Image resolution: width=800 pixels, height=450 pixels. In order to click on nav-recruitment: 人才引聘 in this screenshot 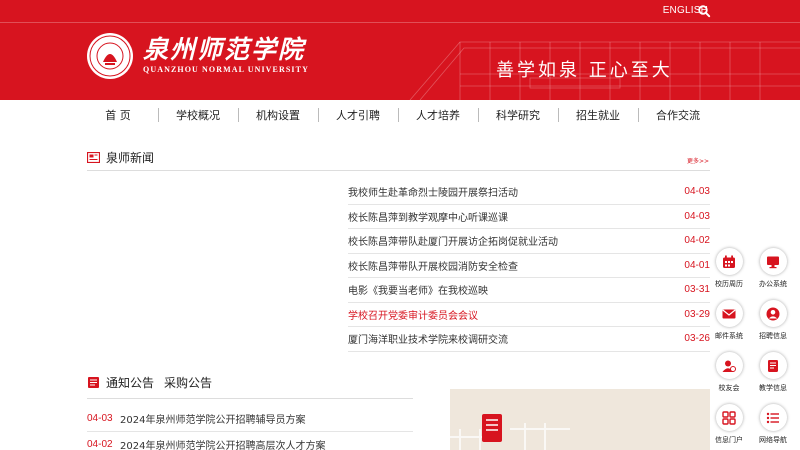, I will do `click(358, 115)`.